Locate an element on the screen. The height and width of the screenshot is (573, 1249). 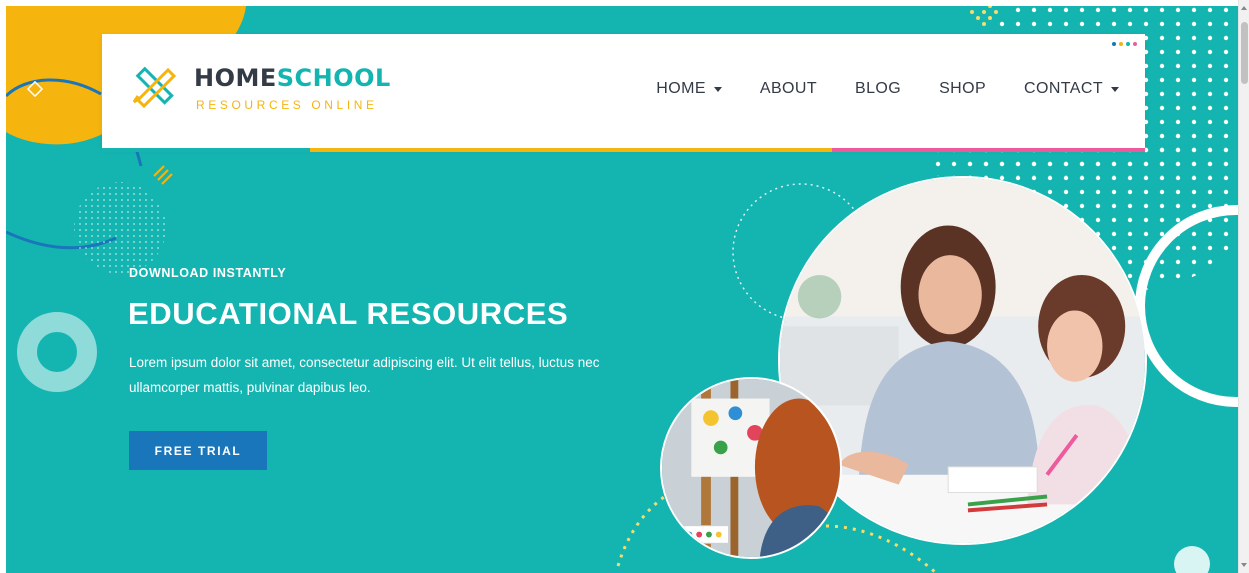
scrollbar-thumb is located at coordinates (1244, 53).